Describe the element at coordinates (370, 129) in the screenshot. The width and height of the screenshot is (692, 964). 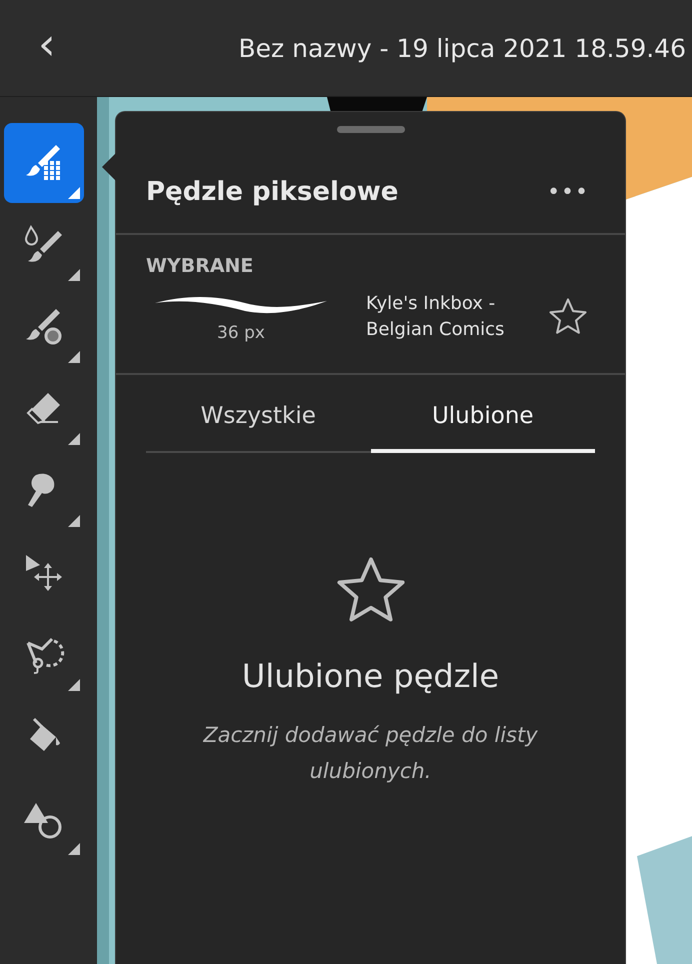
I see `drag-handle` at that location.